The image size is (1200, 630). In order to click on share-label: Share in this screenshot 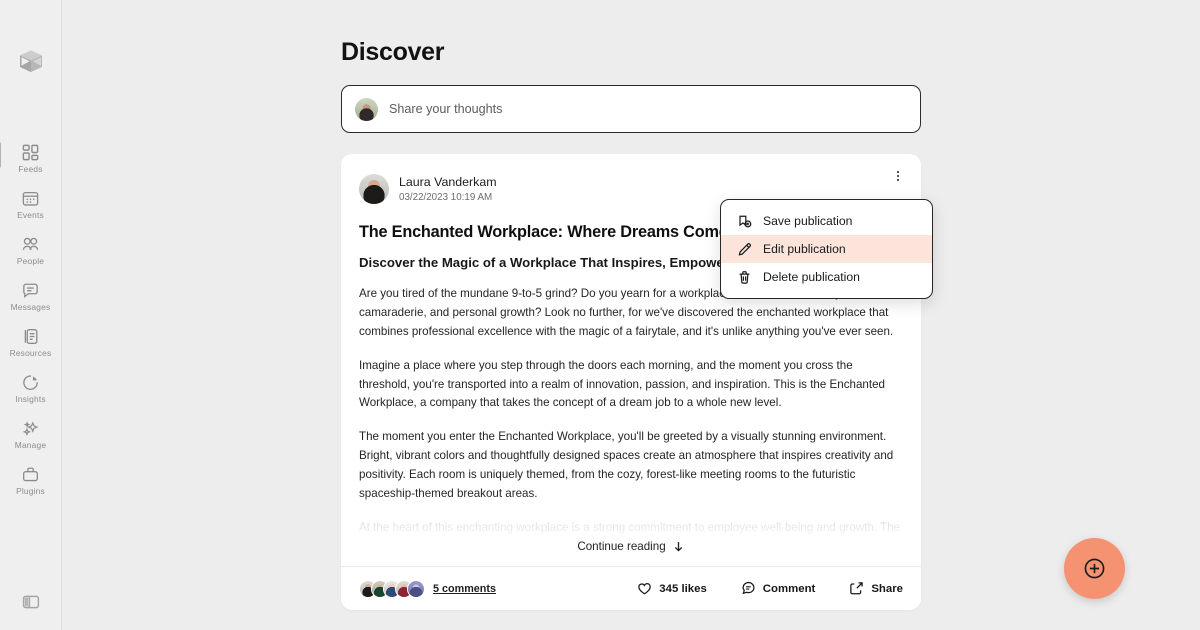, I will do `click(887, 588)`.